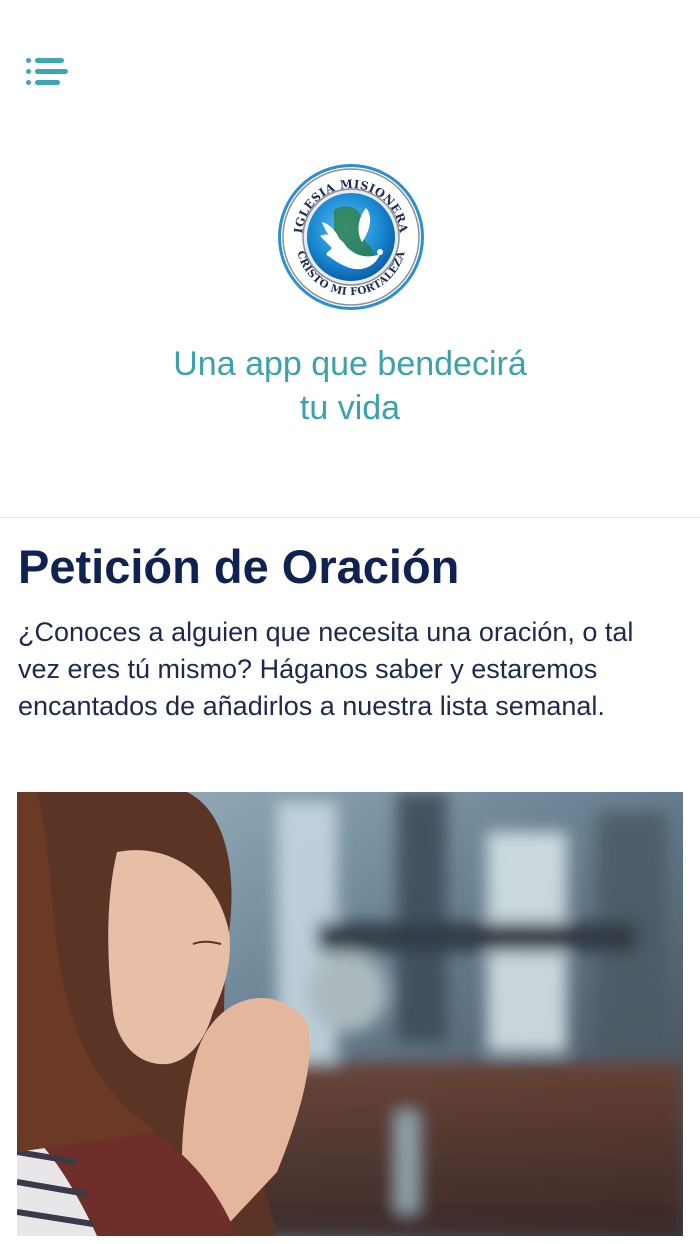  I want to click on church-logo: IGLESIA MISIONERA CRISTO MI FORTALEZA, so click(351, 237).